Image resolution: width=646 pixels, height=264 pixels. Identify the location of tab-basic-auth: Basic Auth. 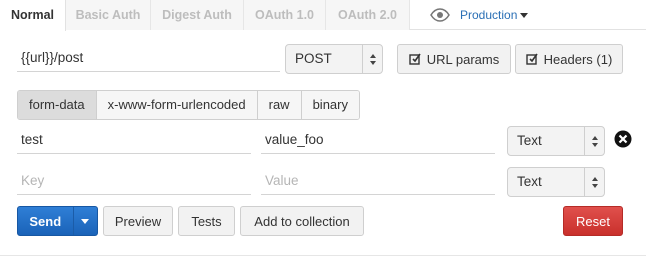
(108, 15).